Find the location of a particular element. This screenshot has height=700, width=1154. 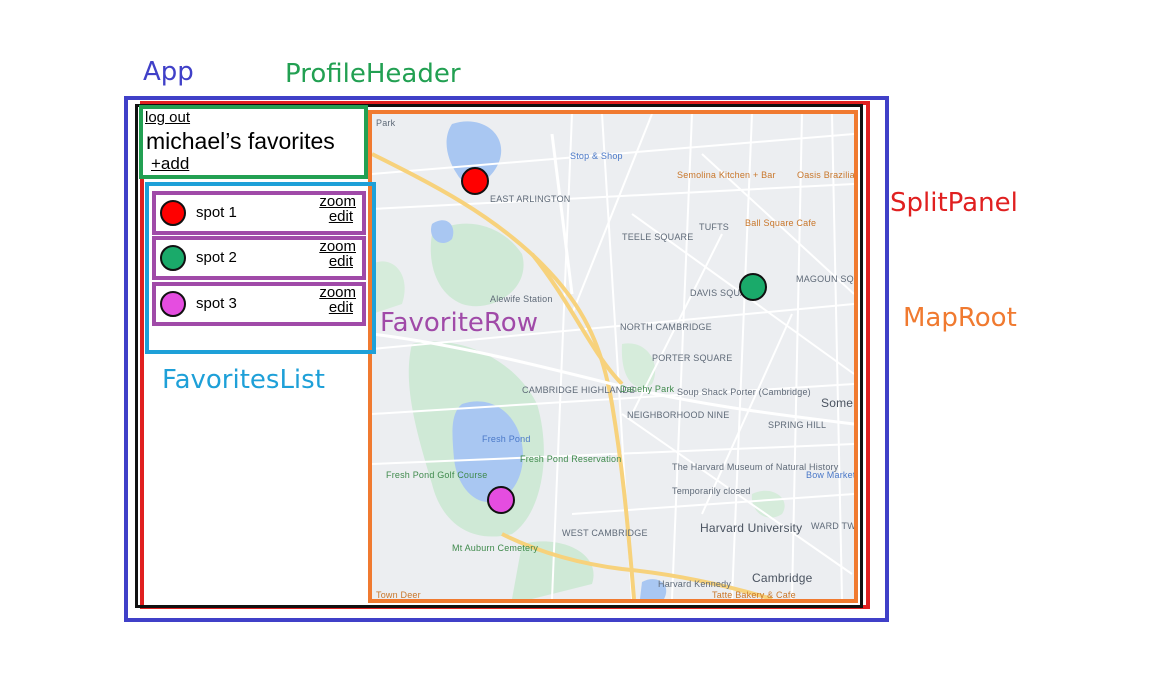

favorite-name: spot 2 is located at coordinates (216, 257).